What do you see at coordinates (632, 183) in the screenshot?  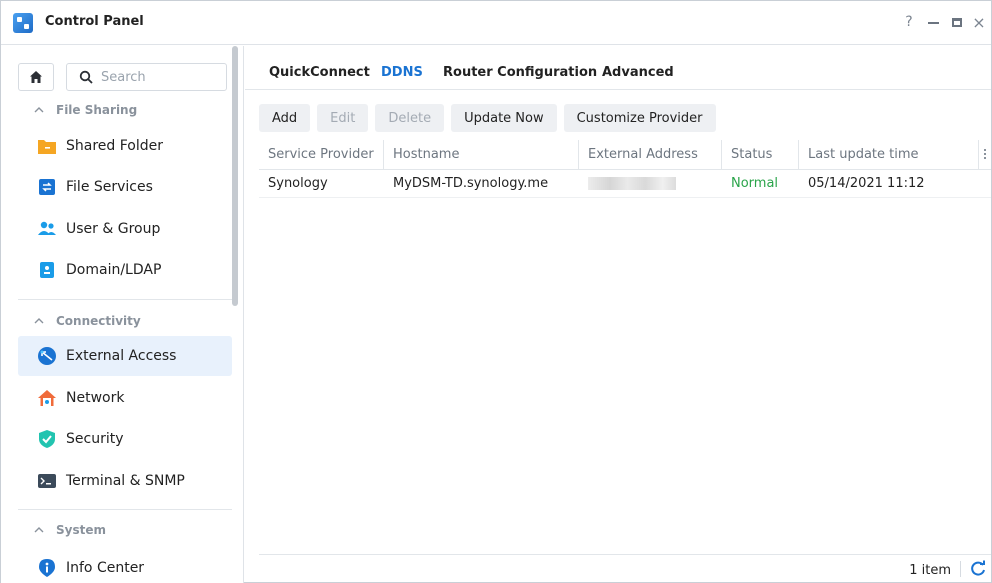 I see `redacted-address` at bounding box center [632, 183].